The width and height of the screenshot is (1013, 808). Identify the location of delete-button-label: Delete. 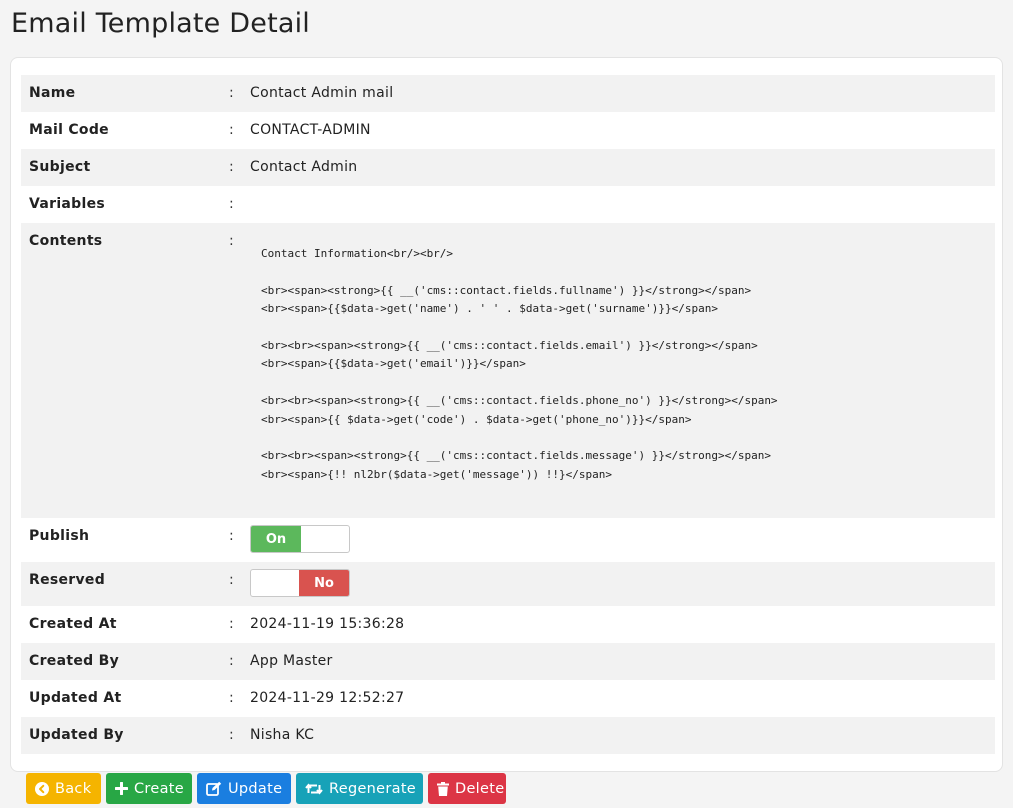
(480, 788).